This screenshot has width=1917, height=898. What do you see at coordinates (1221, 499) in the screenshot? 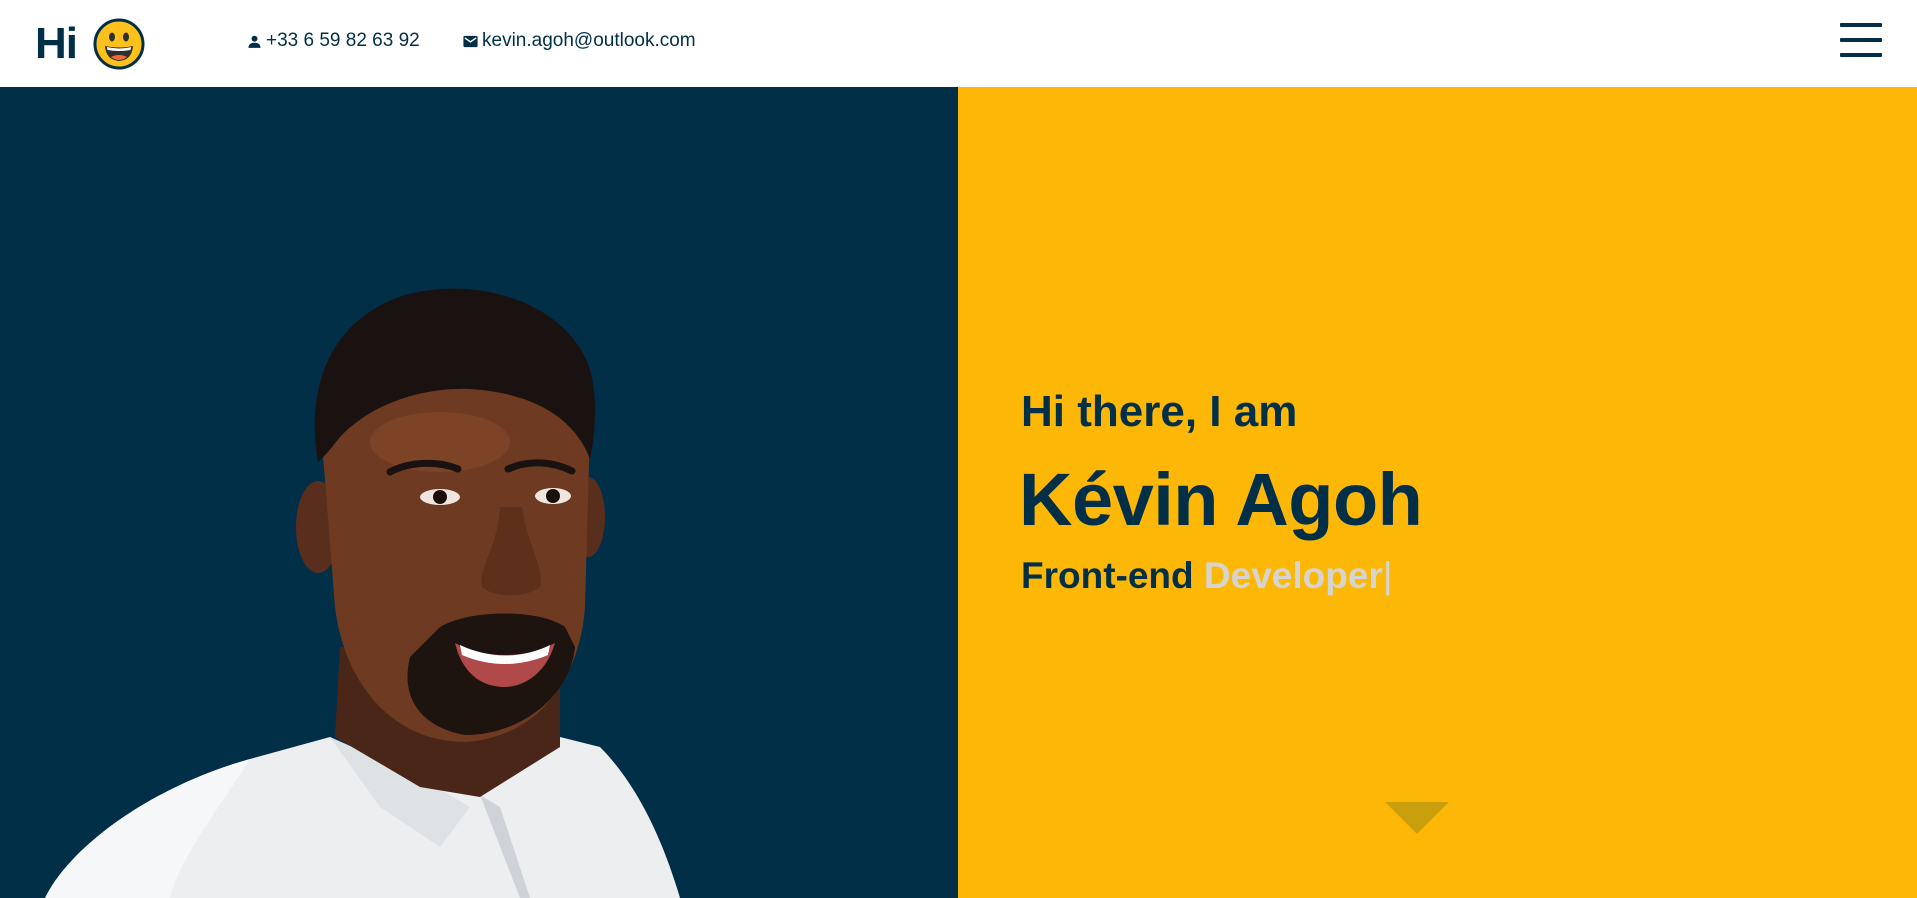
I see `hero-name: Kévin Agoh` at bounding box center [1221, 499].